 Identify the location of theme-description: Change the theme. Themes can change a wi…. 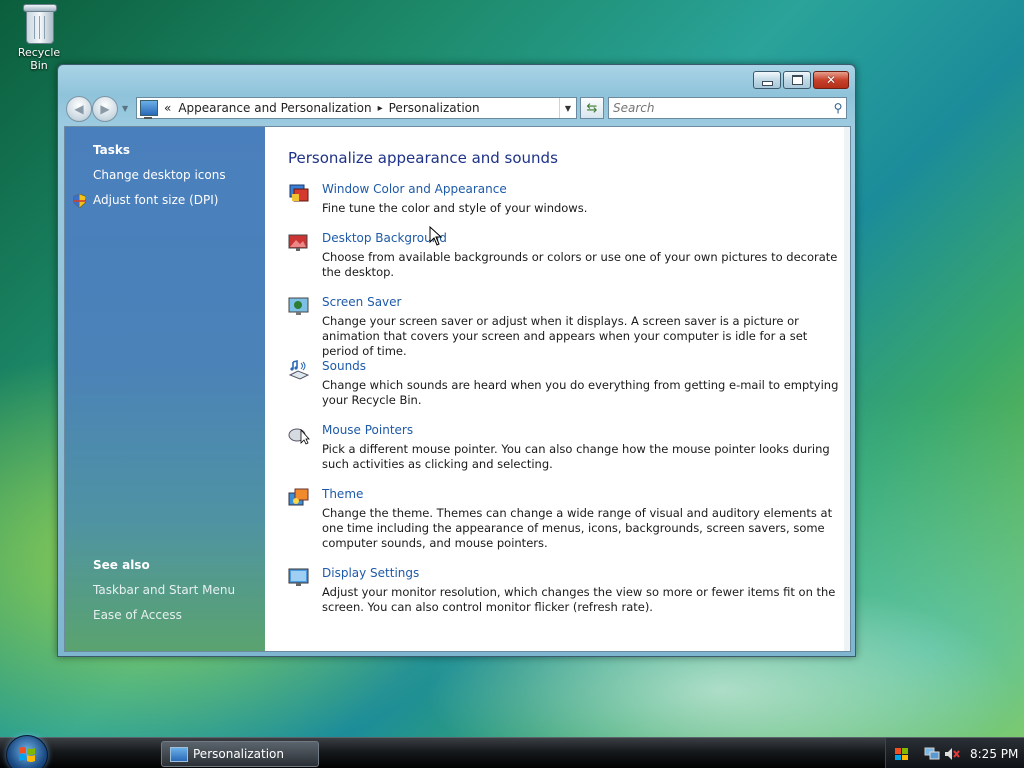
(577, 528).